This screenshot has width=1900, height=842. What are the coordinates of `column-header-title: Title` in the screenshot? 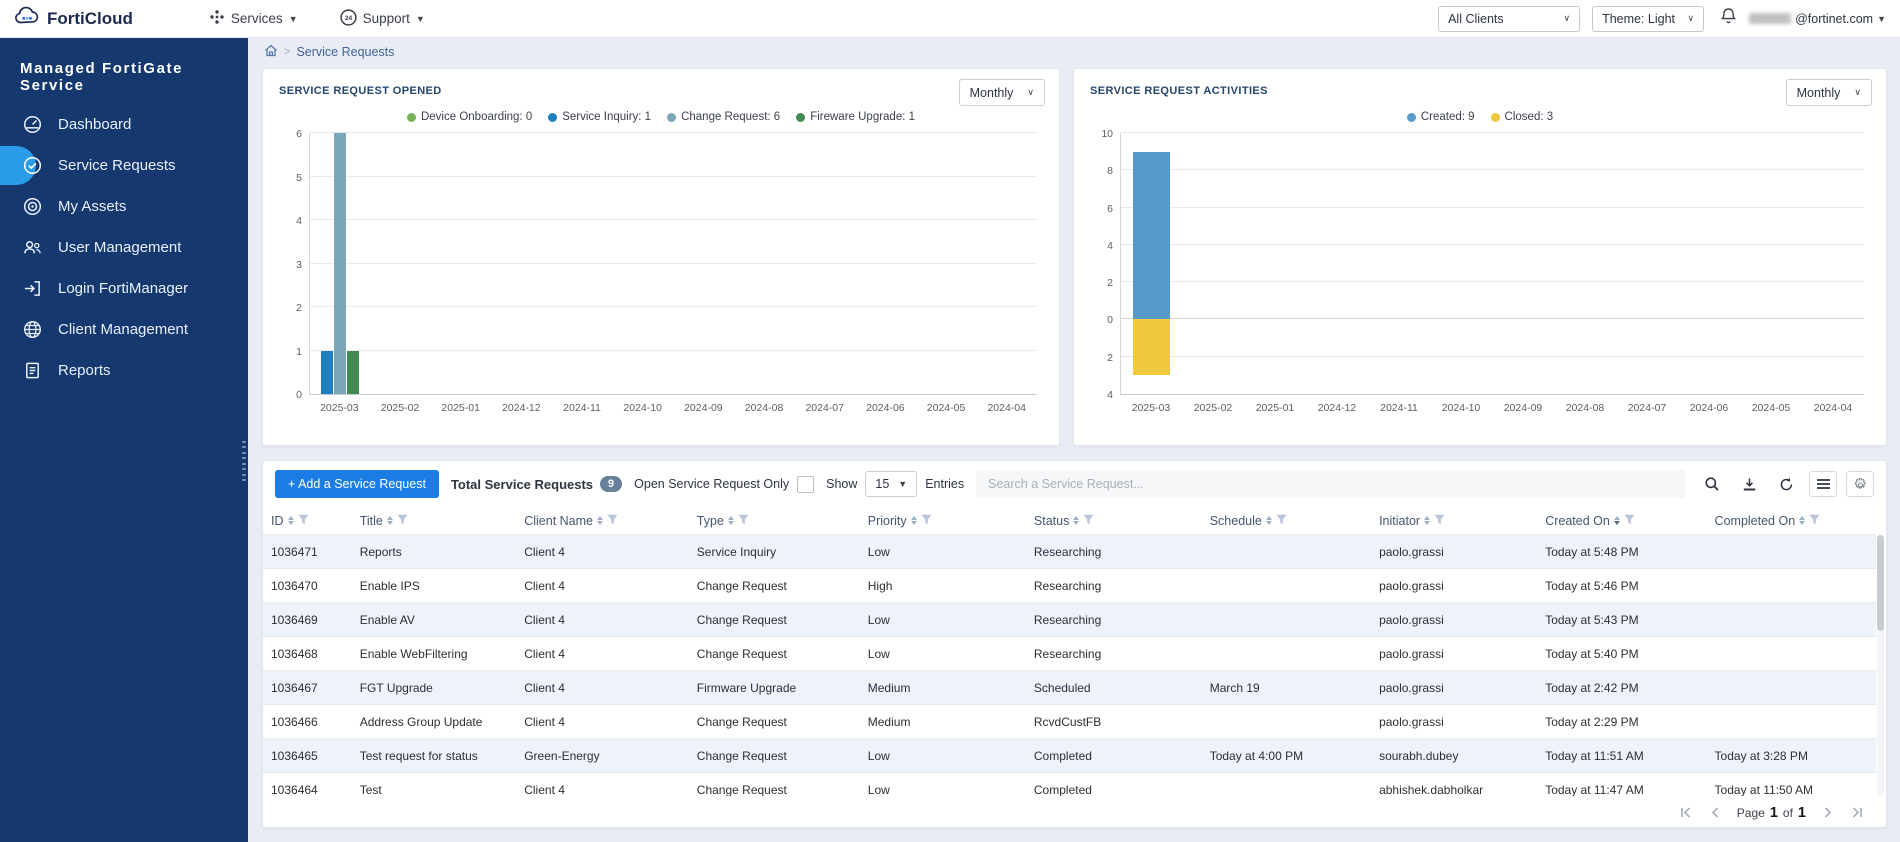 It's located at (434, 520).